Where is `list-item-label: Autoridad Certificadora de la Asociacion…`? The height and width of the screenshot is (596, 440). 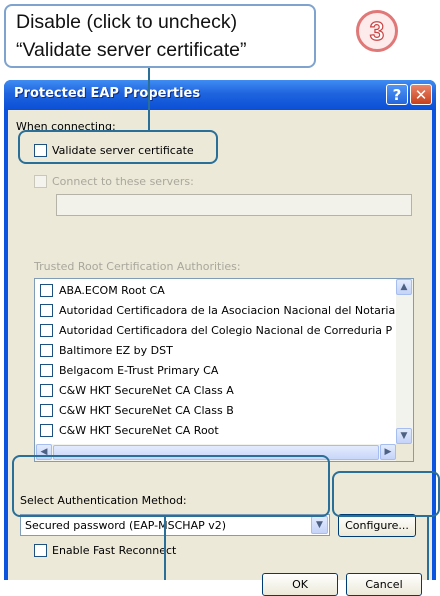 list-item-label: Autoridad Certificadora de la Asociacion… is located at coordinates (227, 310).